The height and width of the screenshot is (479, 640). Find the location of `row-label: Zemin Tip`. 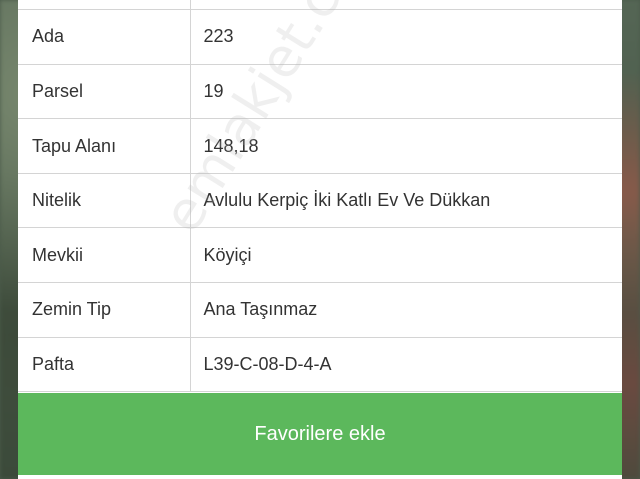

row-label: Zemin Tip is located at coordinates (104, 310).